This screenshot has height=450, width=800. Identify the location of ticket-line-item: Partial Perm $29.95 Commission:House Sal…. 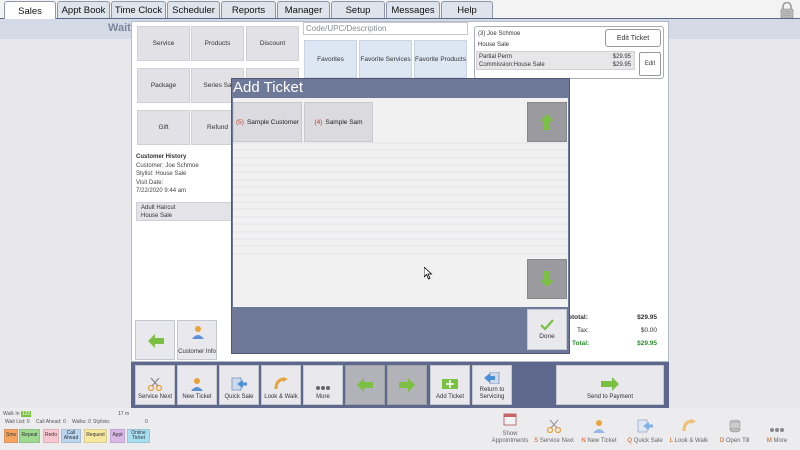
(555, 60).